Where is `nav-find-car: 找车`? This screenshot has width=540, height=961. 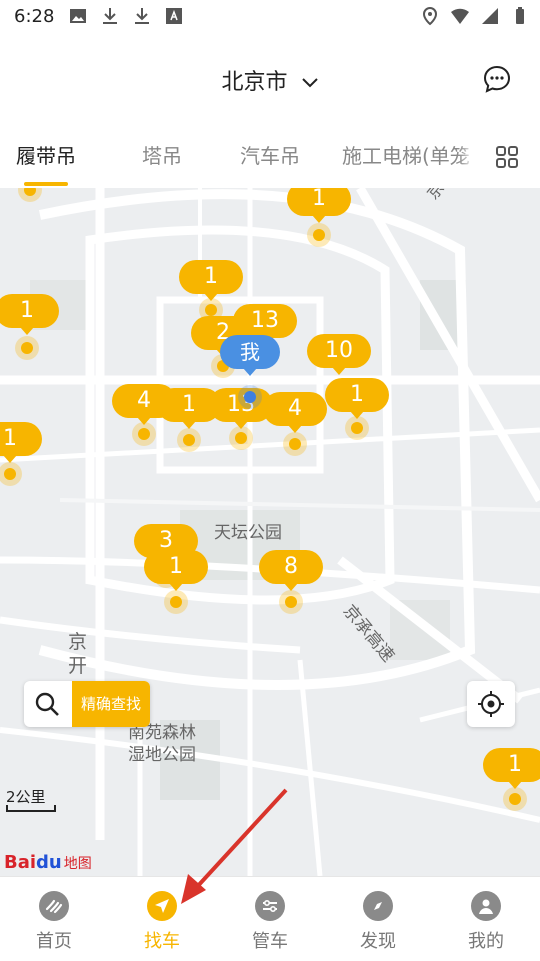
nav-find-car: 找车 is located at coordinates (162, 919).